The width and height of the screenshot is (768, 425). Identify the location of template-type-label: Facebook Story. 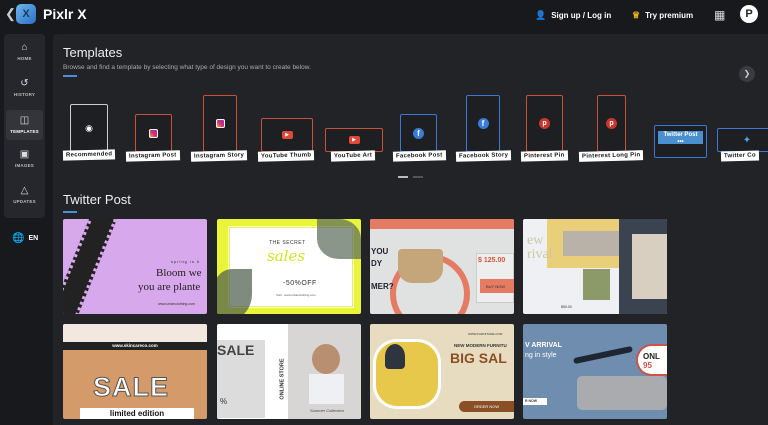
(483, 156).